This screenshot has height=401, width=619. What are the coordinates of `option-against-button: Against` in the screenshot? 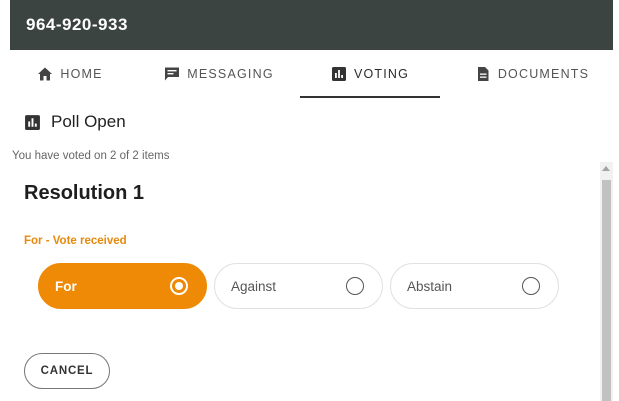 It's located at (298, 286).